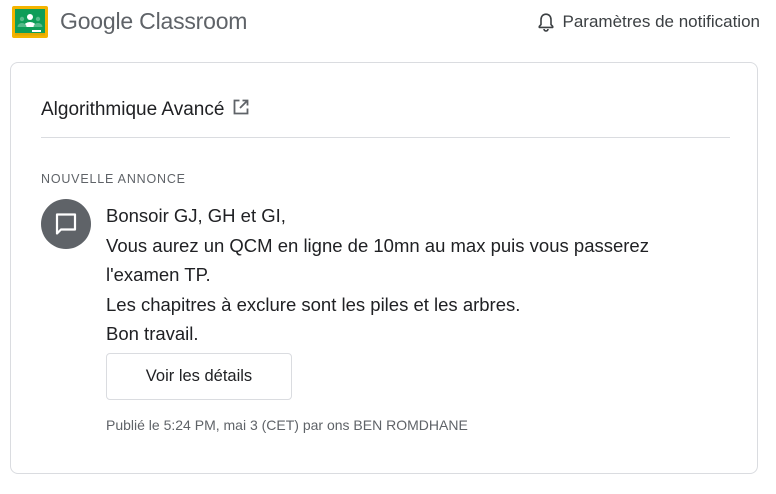 Image resolution: width=776 pixels, height=494 pixels. Describe the element at coordinates (196, 215) in the screenshot. I see `message-line: Bonsoir GJ, GH et GI,` at that location.